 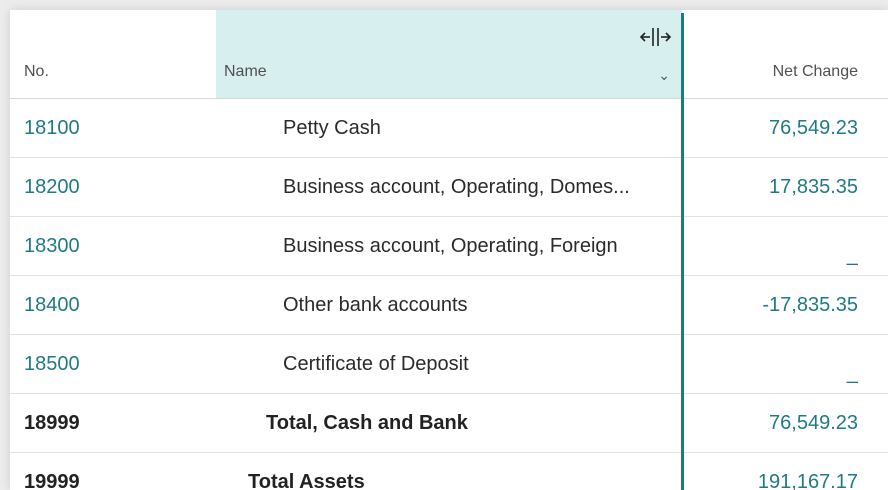 I want to click on account-no-link: 18400, so click(x=52, y=305).